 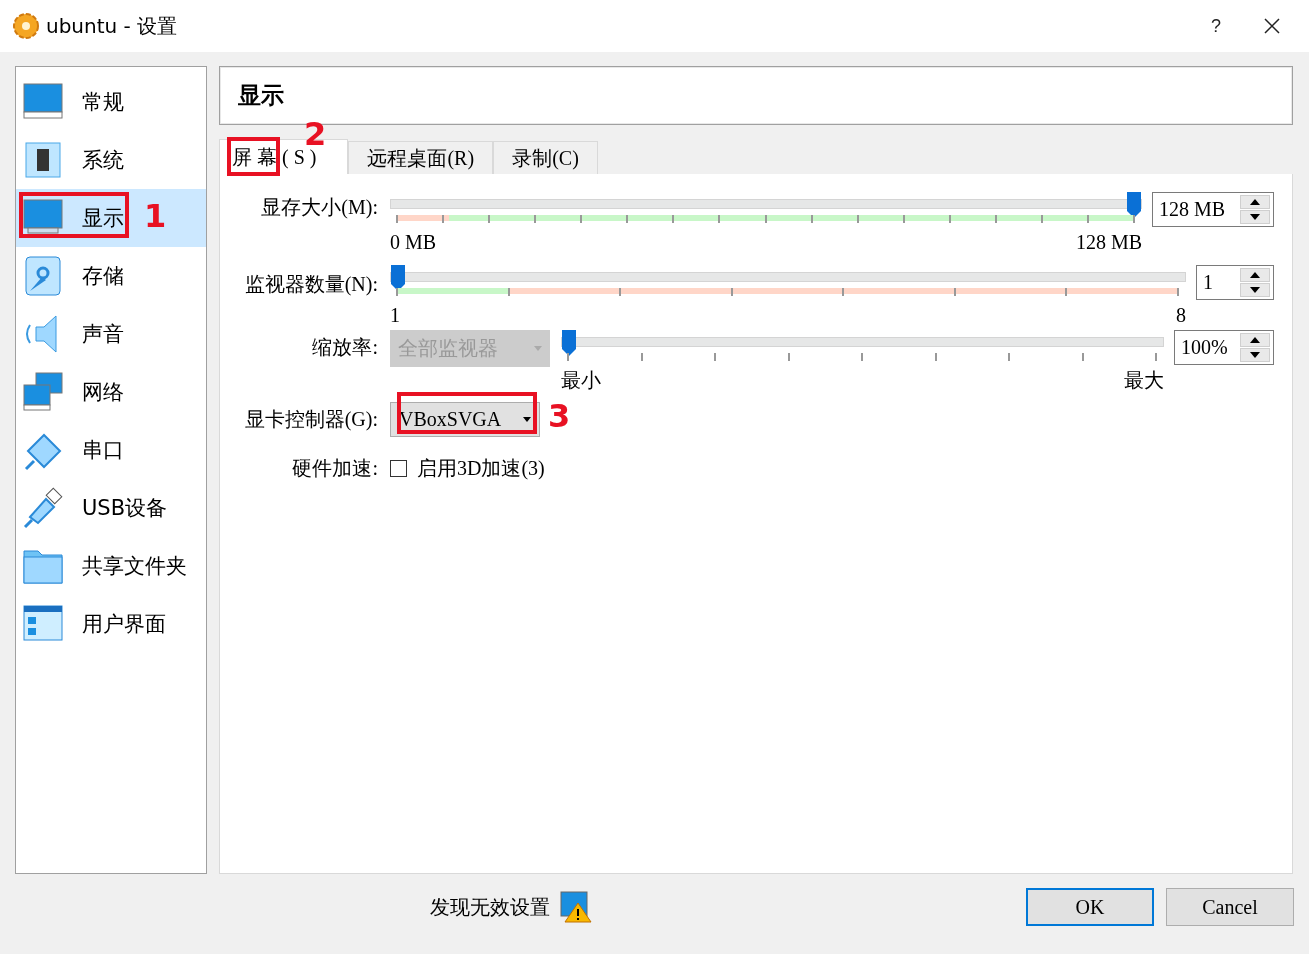 What do you see at coordinates (1216, 26) in the screenshot?
I see `help-button: ?` at bounding box center [1216, 26].